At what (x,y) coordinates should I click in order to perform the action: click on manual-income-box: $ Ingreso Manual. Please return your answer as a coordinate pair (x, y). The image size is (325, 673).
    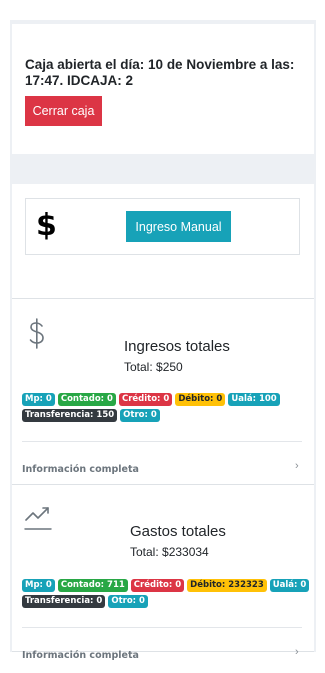
    Looking at the image, I should click on (162, 226).